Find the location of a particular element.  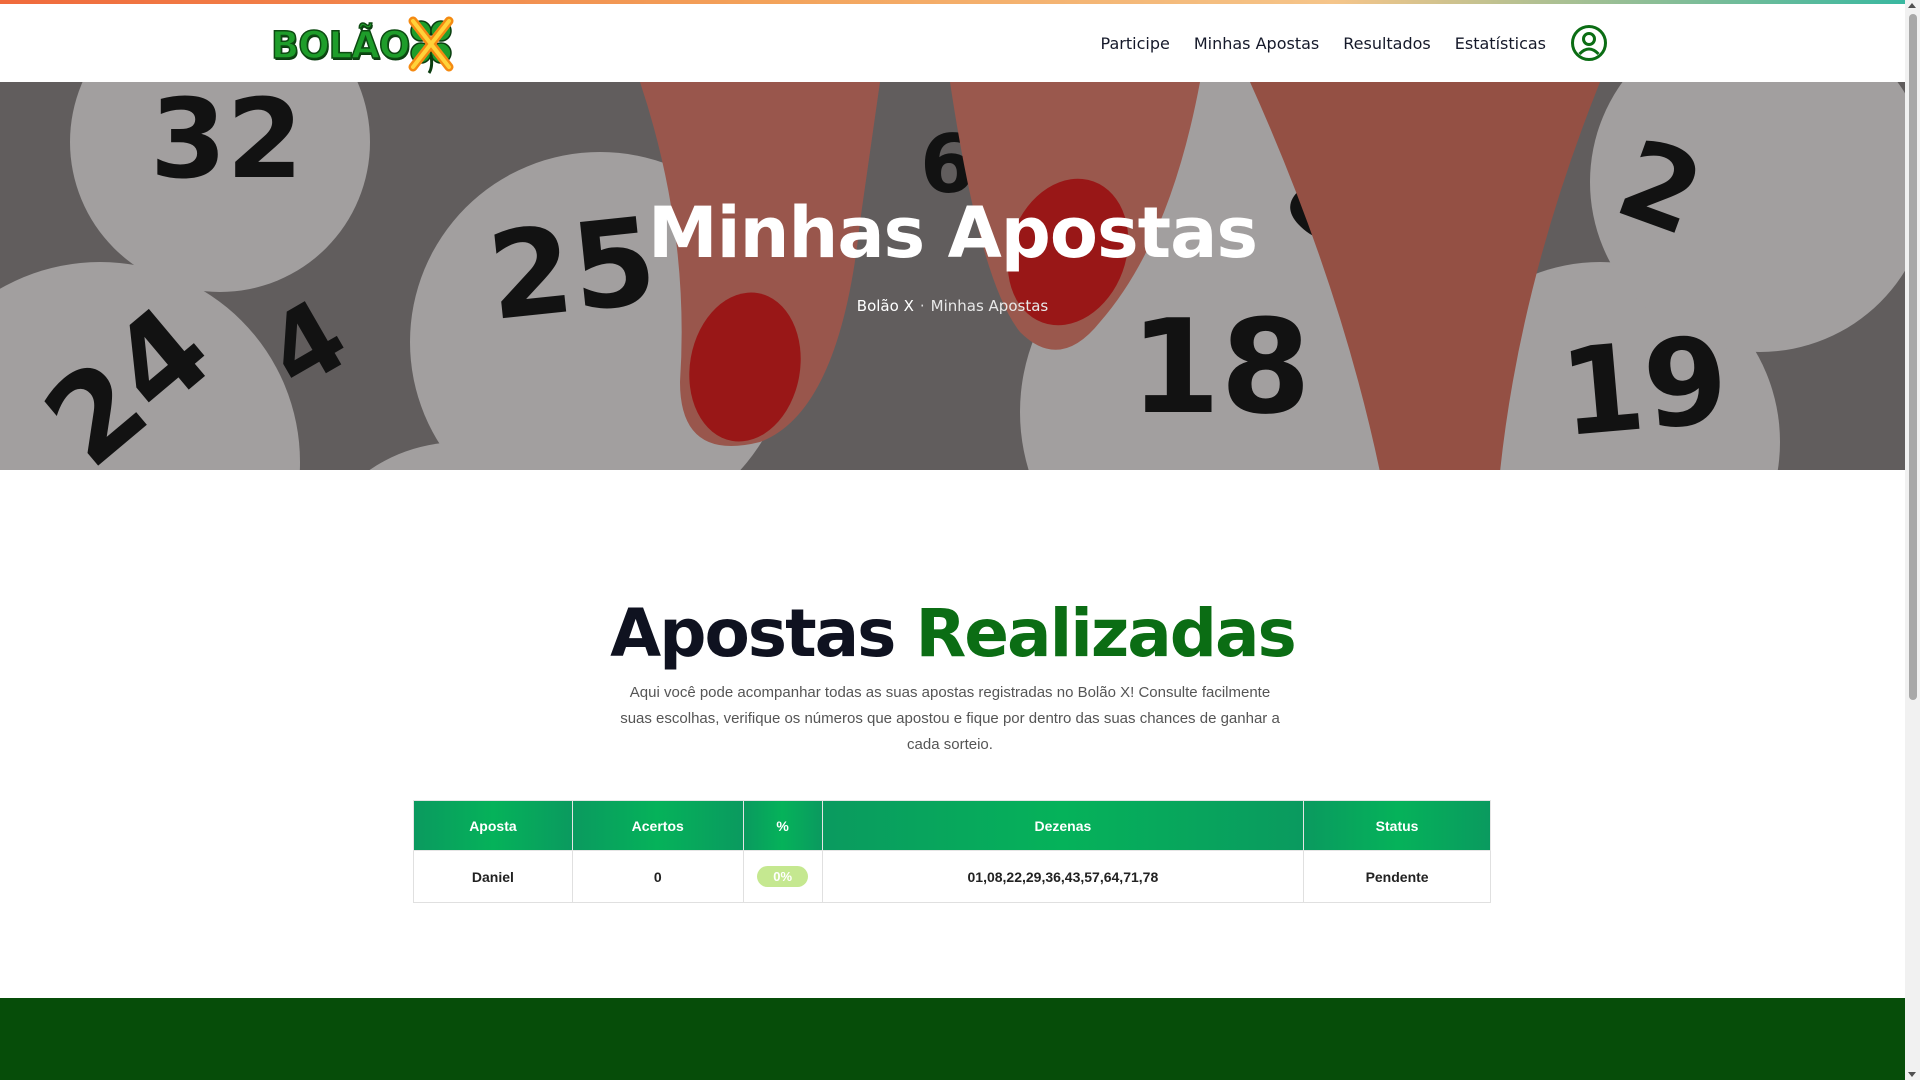

breadcrumb-current: Minhas Apostas is located at coordinates (989, 306).